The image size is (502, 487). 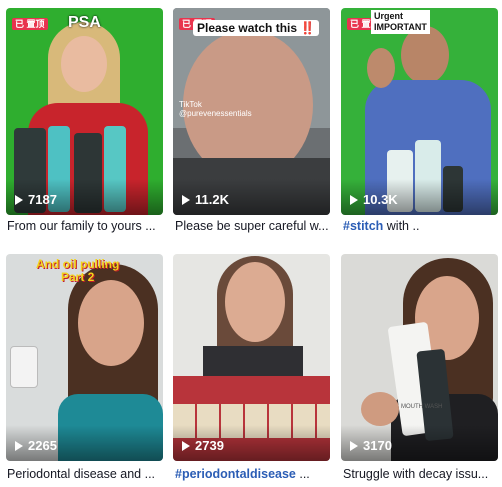 What do you see at coordinates (84, 22) in the screenshot?
I see `overlay-text: PSA` at bounding box center [84, 22].